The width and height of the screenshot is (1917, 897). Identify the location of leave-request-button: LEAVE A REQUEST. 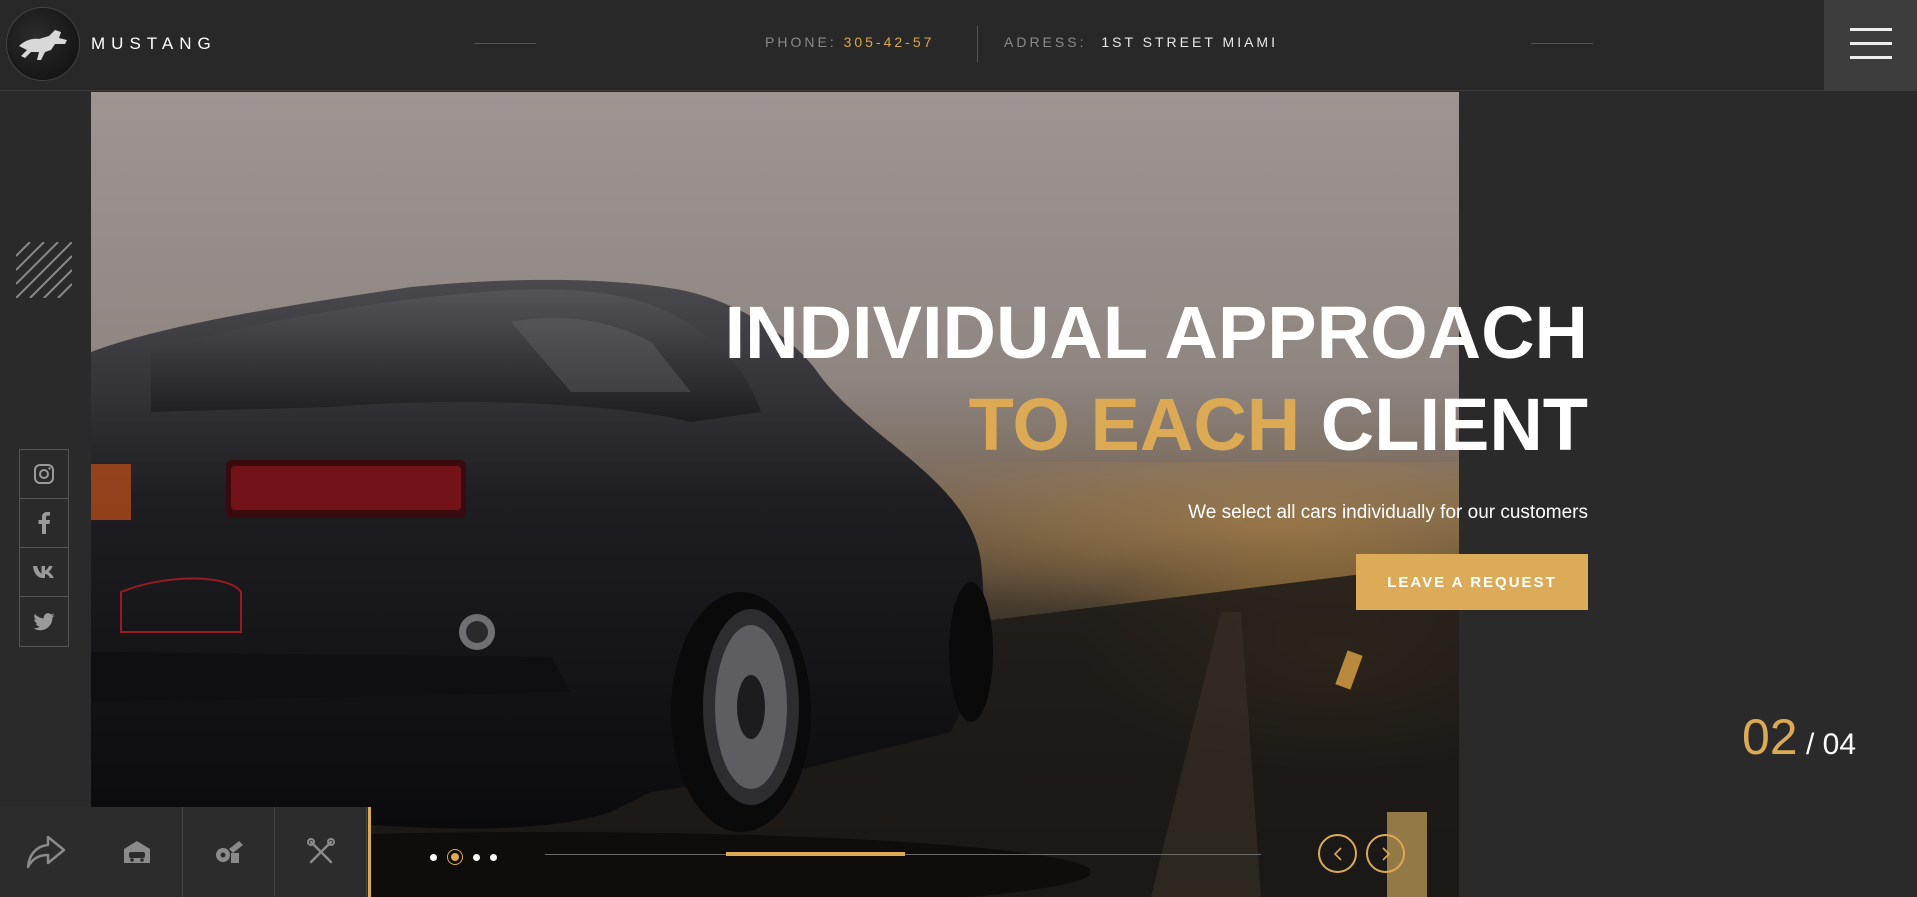
(1472, 582).